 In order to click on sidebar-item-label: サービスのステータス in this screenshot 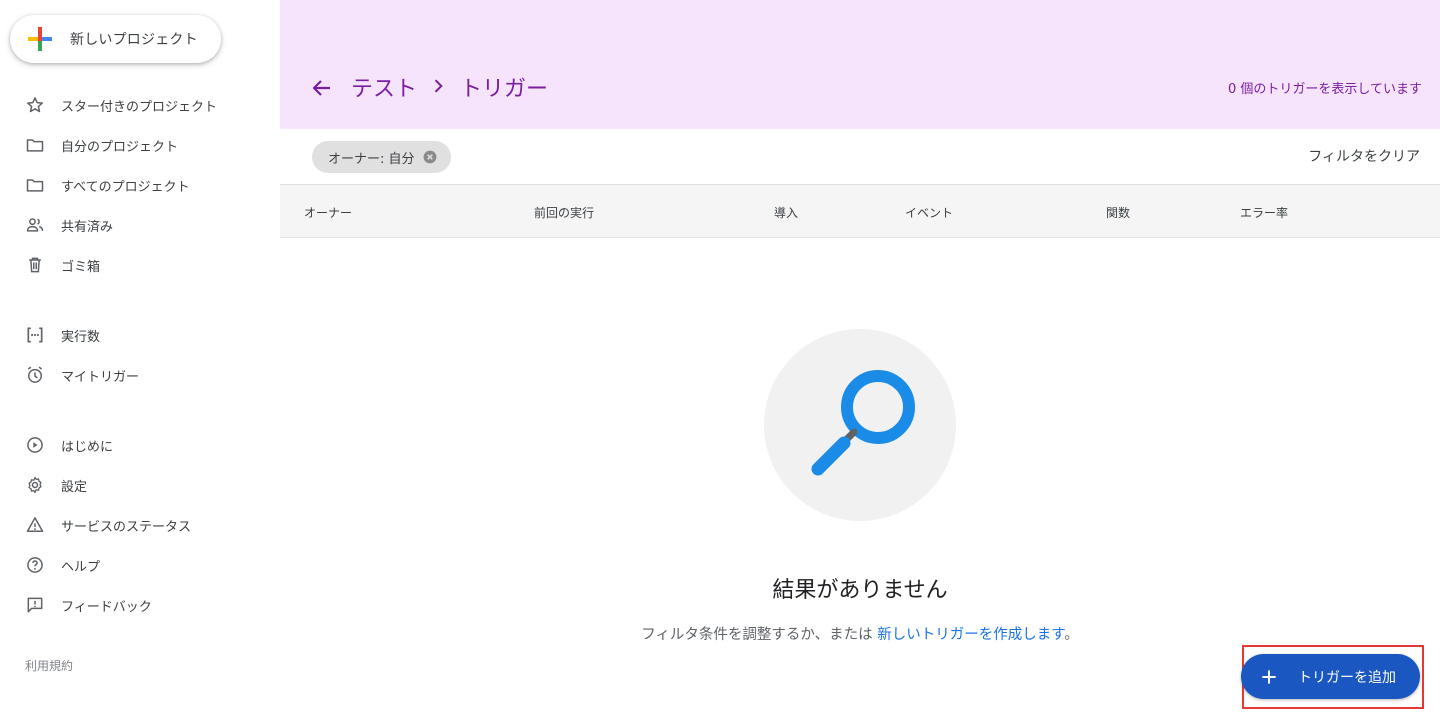, I will do `click(126, 527)`.